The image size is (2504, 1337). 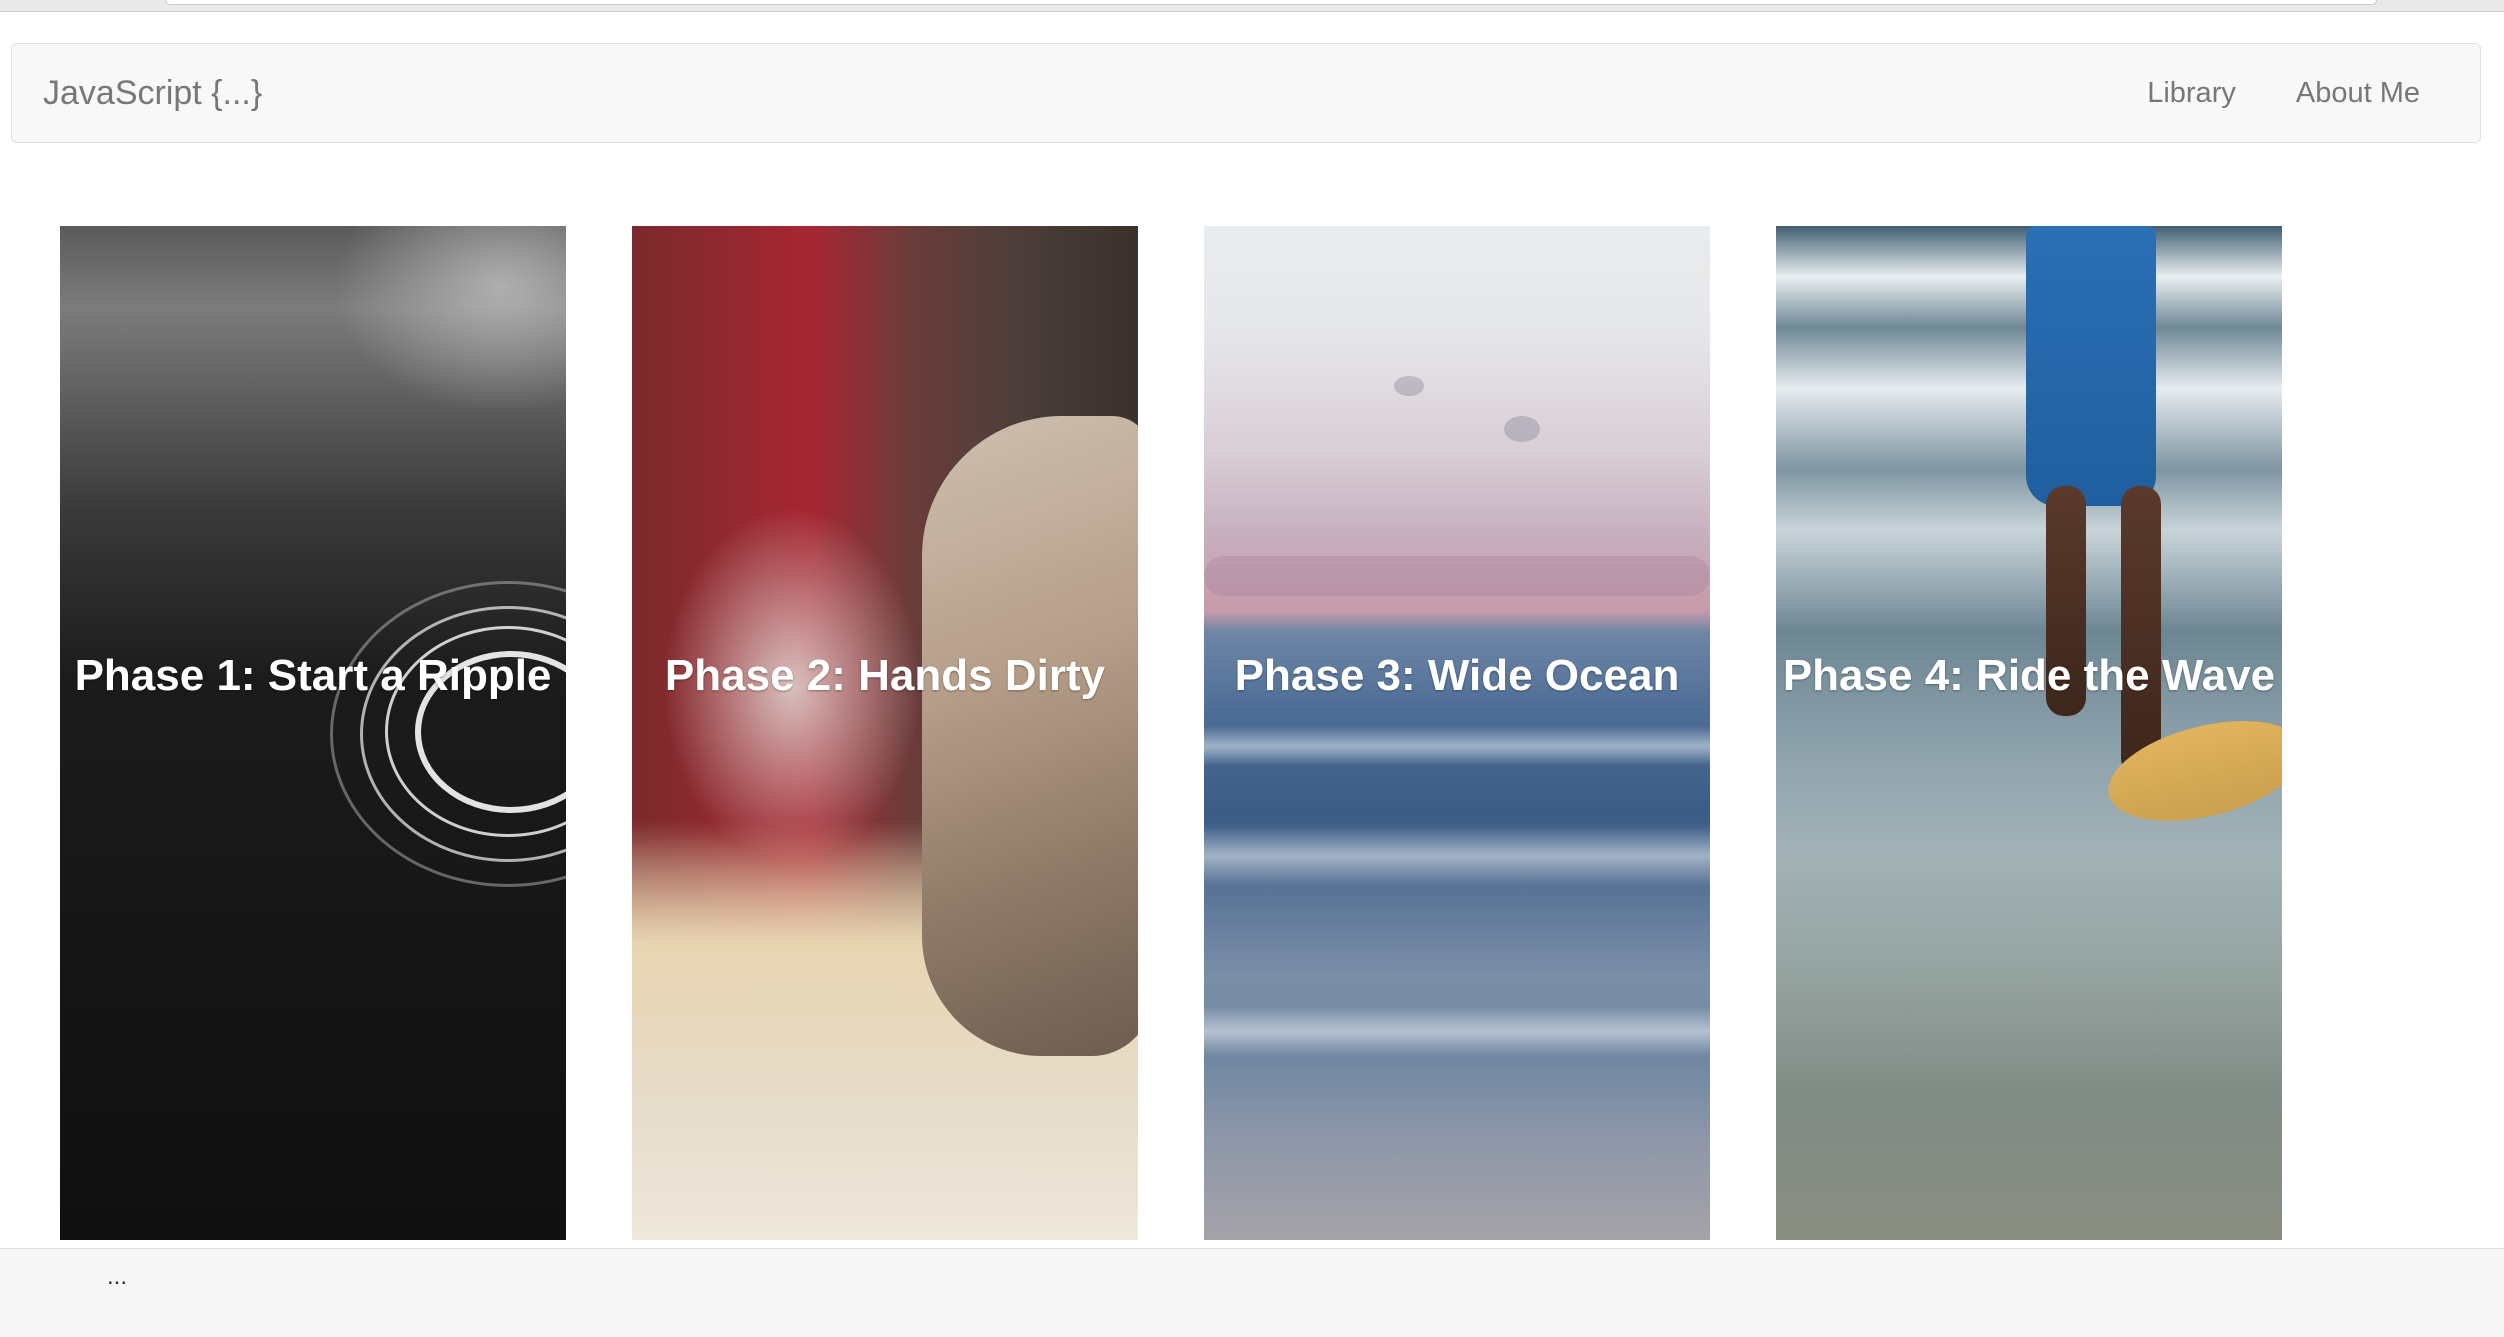 I want to click on ripple-photo-highlight, so click(x=443, y=326).